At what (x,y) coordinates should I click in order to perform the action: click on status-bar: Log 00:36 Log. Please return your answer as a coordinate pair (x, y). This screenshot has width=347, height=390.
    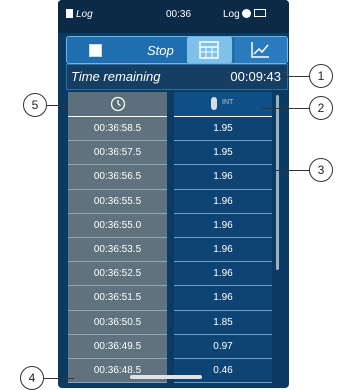
    Looking at the image, I should click on (173, 16).